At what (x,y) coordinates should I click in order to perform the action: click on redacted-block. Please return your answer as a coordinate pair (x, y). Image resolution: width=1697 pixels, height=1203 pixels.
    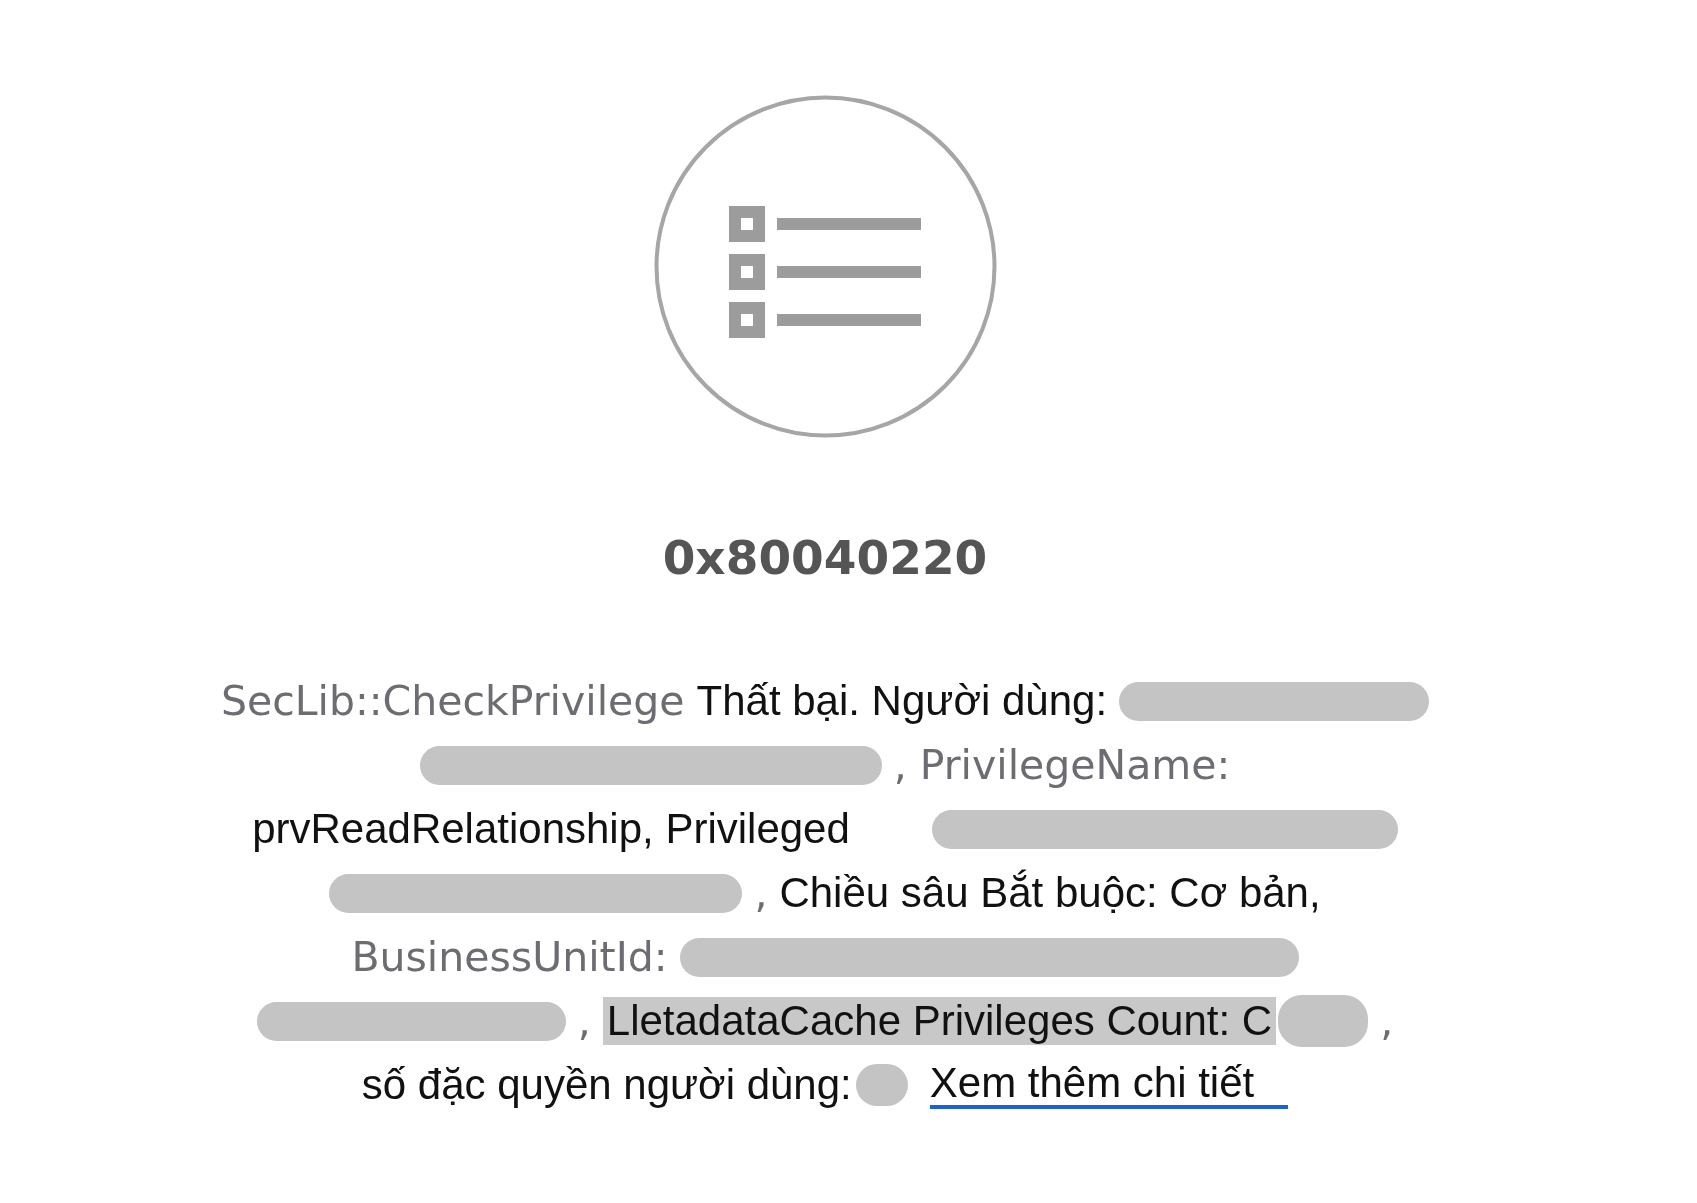
    Looking at the image, I should click on (881, 1085).